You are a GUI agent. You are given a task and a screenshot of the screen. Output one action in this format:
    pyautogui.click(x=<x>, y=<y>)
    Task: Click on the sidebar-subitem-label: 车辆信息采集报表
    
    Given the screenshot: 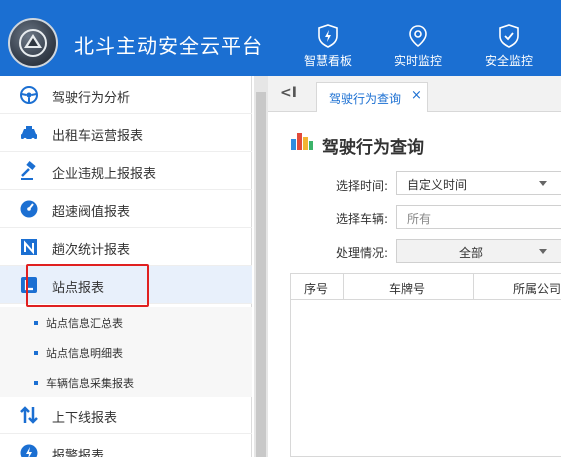 What is the action you would take?
    pyautogui.click(x=90, y=383)
    